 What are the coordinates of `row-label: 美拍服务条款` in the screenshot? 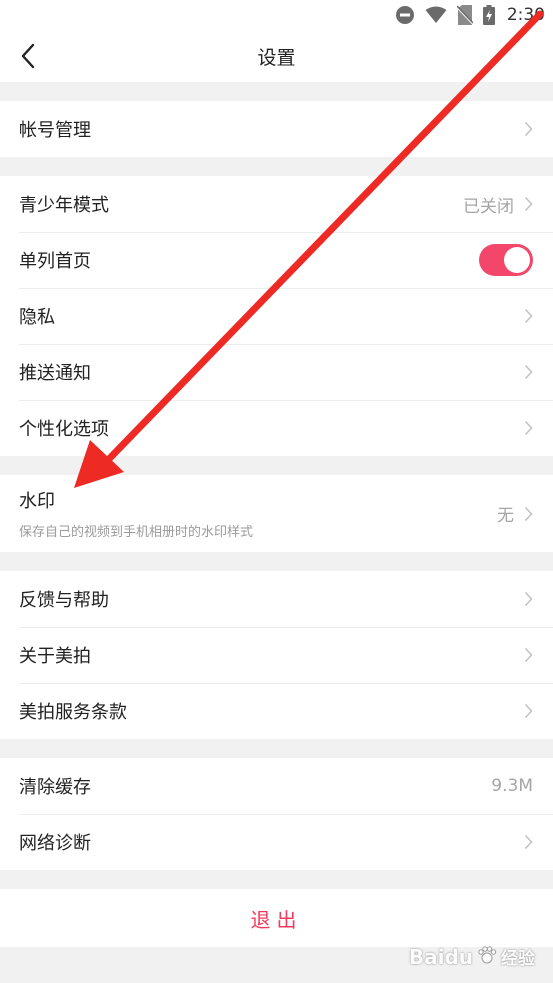 It's located at (73, 712).